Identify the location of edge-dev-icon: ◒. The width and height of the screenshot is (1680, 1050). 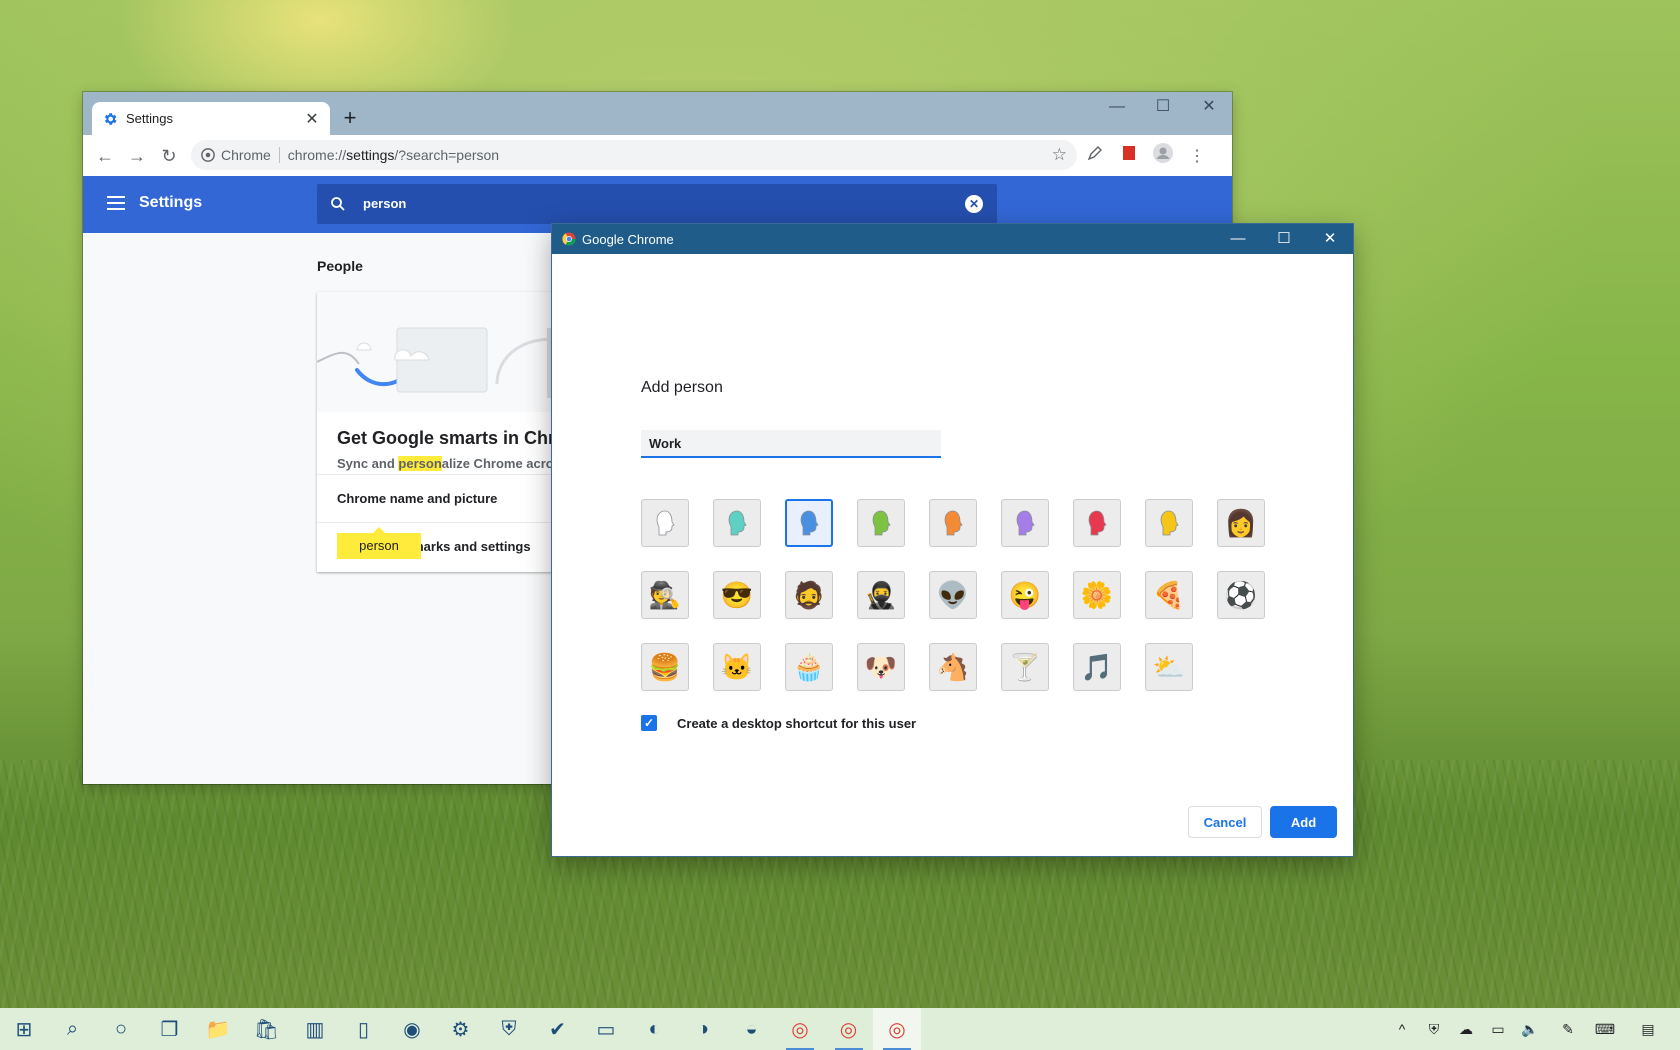
(752, 1029).